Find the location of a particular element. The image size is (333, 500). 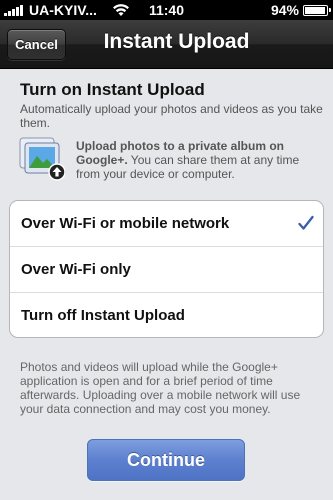

battery-percentage: 94% is located at coordinates (284, 10).